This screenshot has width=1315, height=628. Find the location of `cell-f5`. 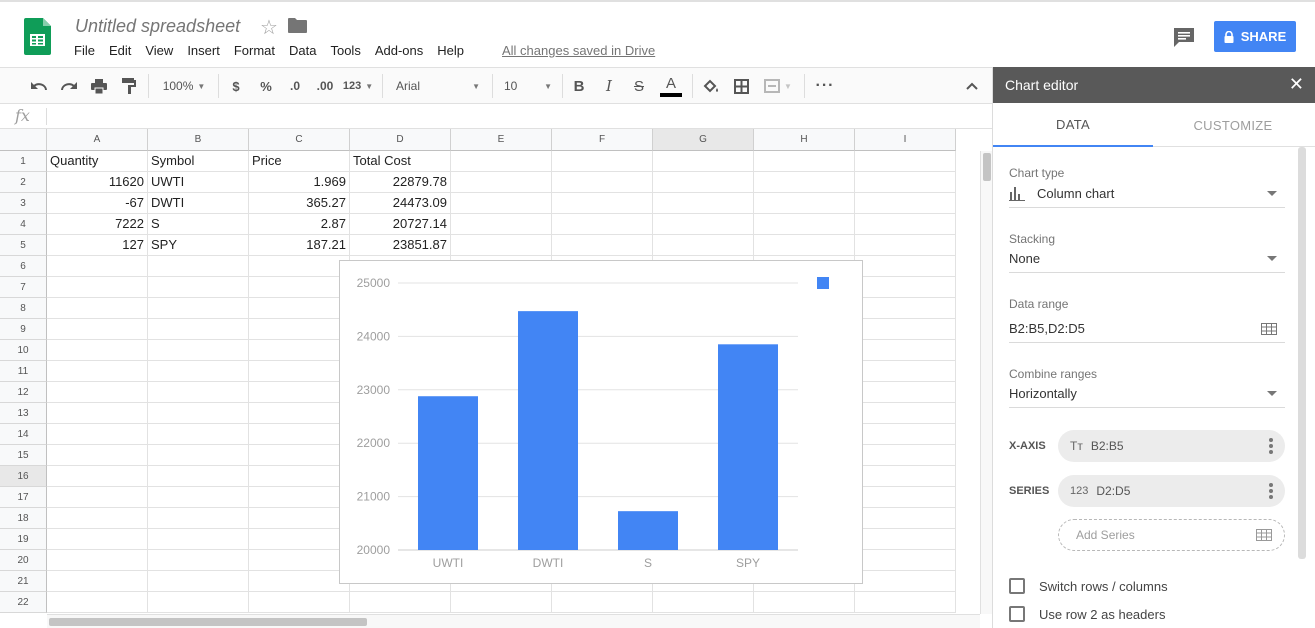

cell-f5 is located at coordinates (602, 245).